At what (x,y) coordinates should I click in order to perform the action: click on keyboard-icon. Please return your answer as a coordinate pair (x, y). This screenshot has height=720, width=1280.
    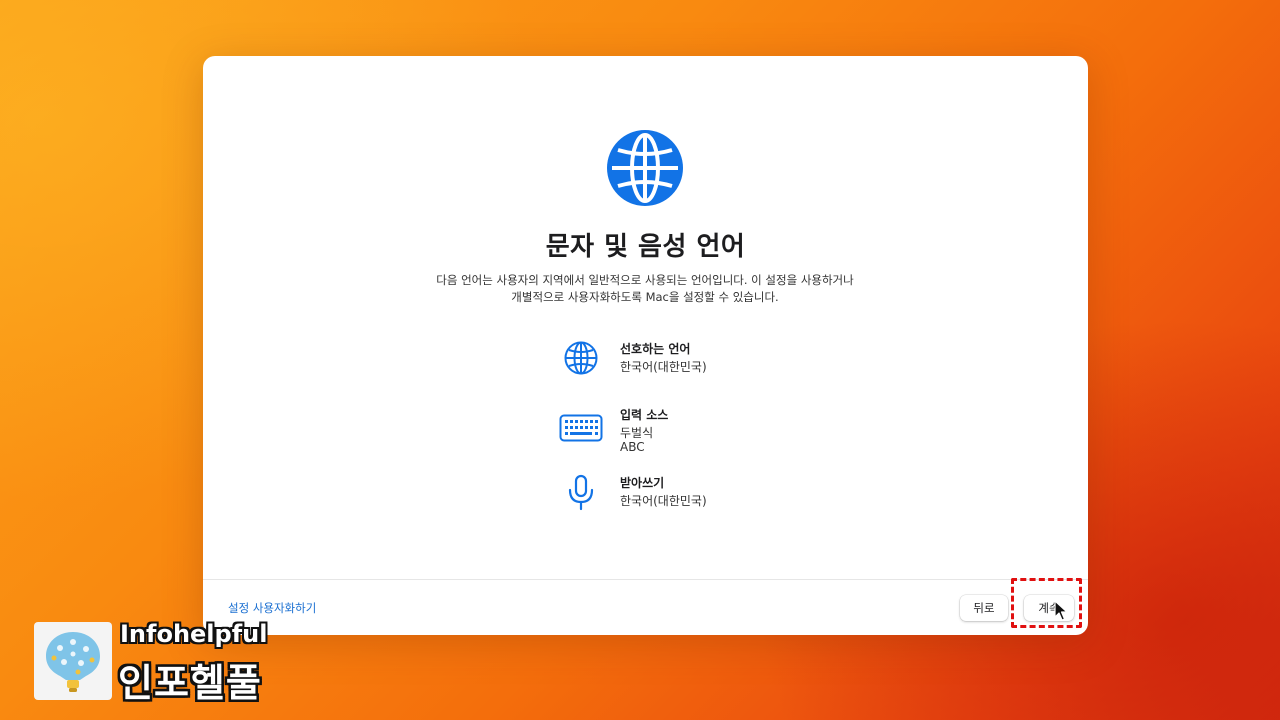
    Looking at the image, I should click on (581, 434).